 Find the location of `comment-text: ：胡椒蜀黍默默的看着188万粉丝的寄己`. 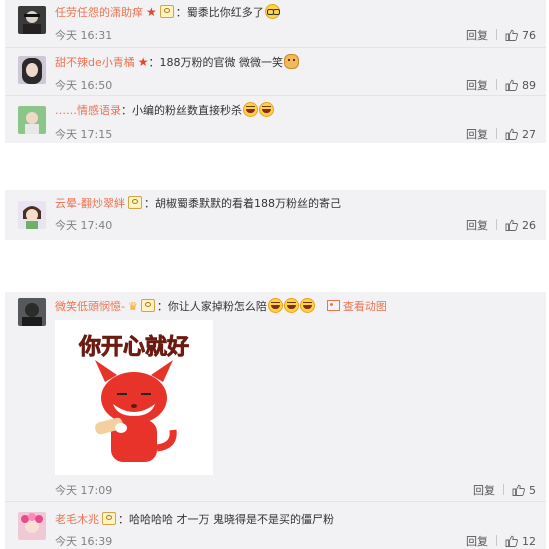

comment-text: ：胡椒蜀黍默默的看着188万粉丝的寄己 is located at coordinates (242, 203).